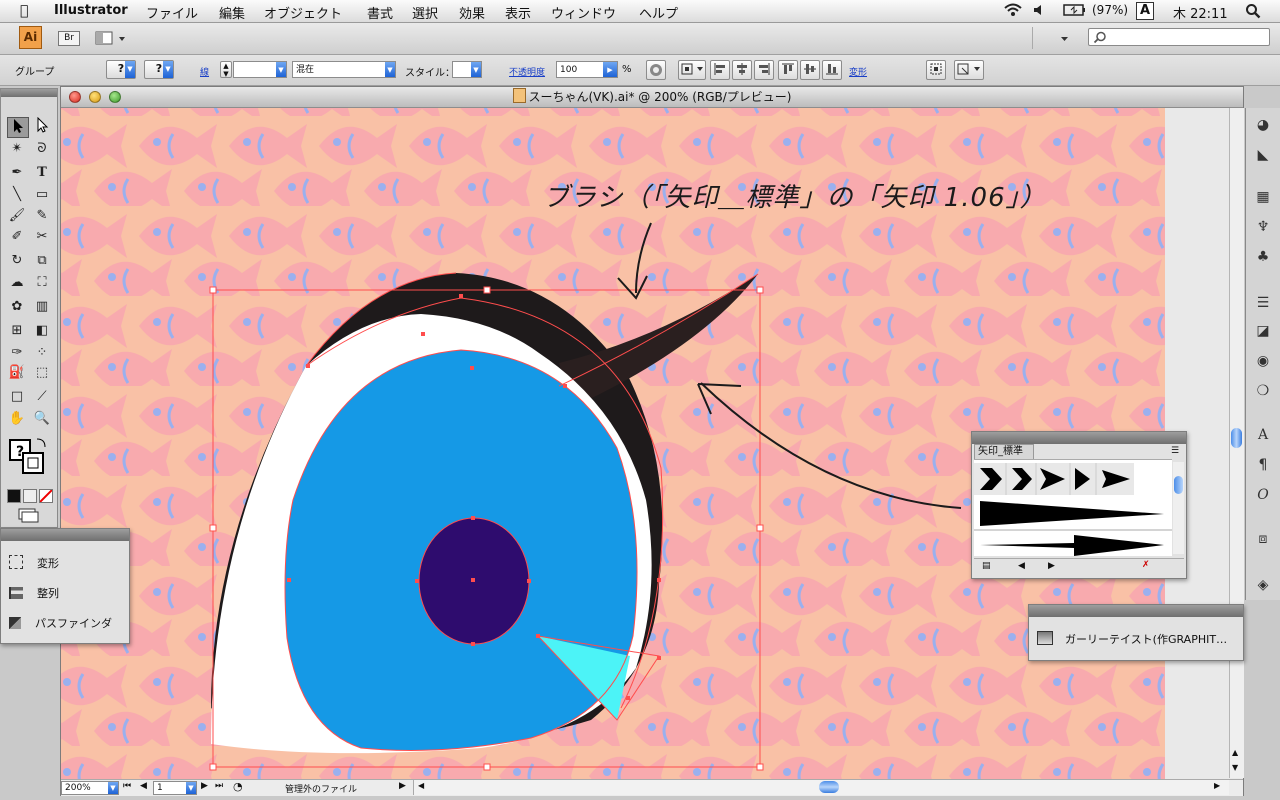 The height and width of the screenshot is (800, 1280). I want to click on horizontal-scroll-thumb, so click(829, 787).